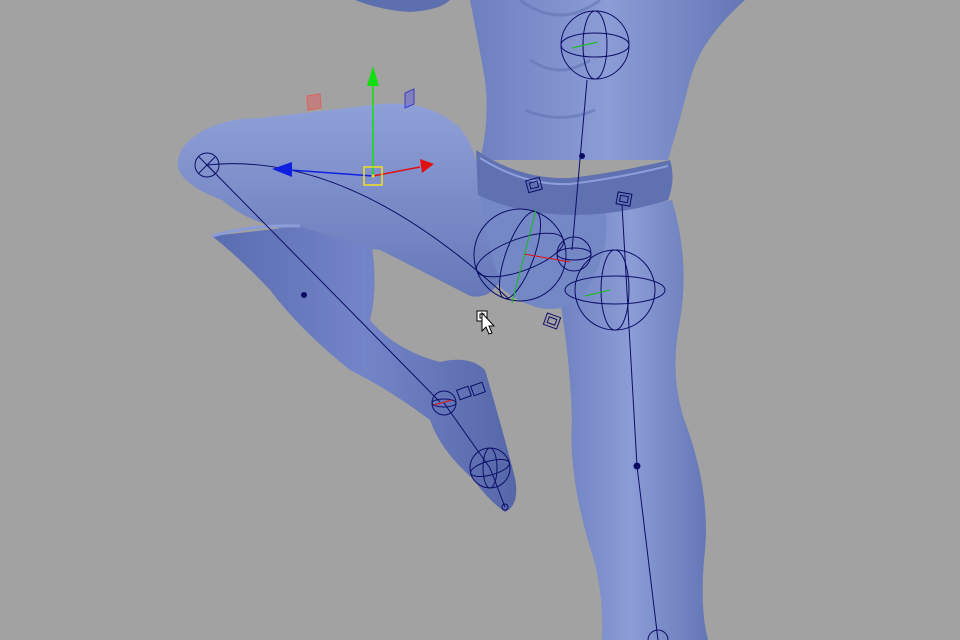 This screenshot has width=960, height=640. What do you see at coordinates (304, 295) in the screenshot?
I see `raised-shin-midpoint` at bounding box center [304, 295].